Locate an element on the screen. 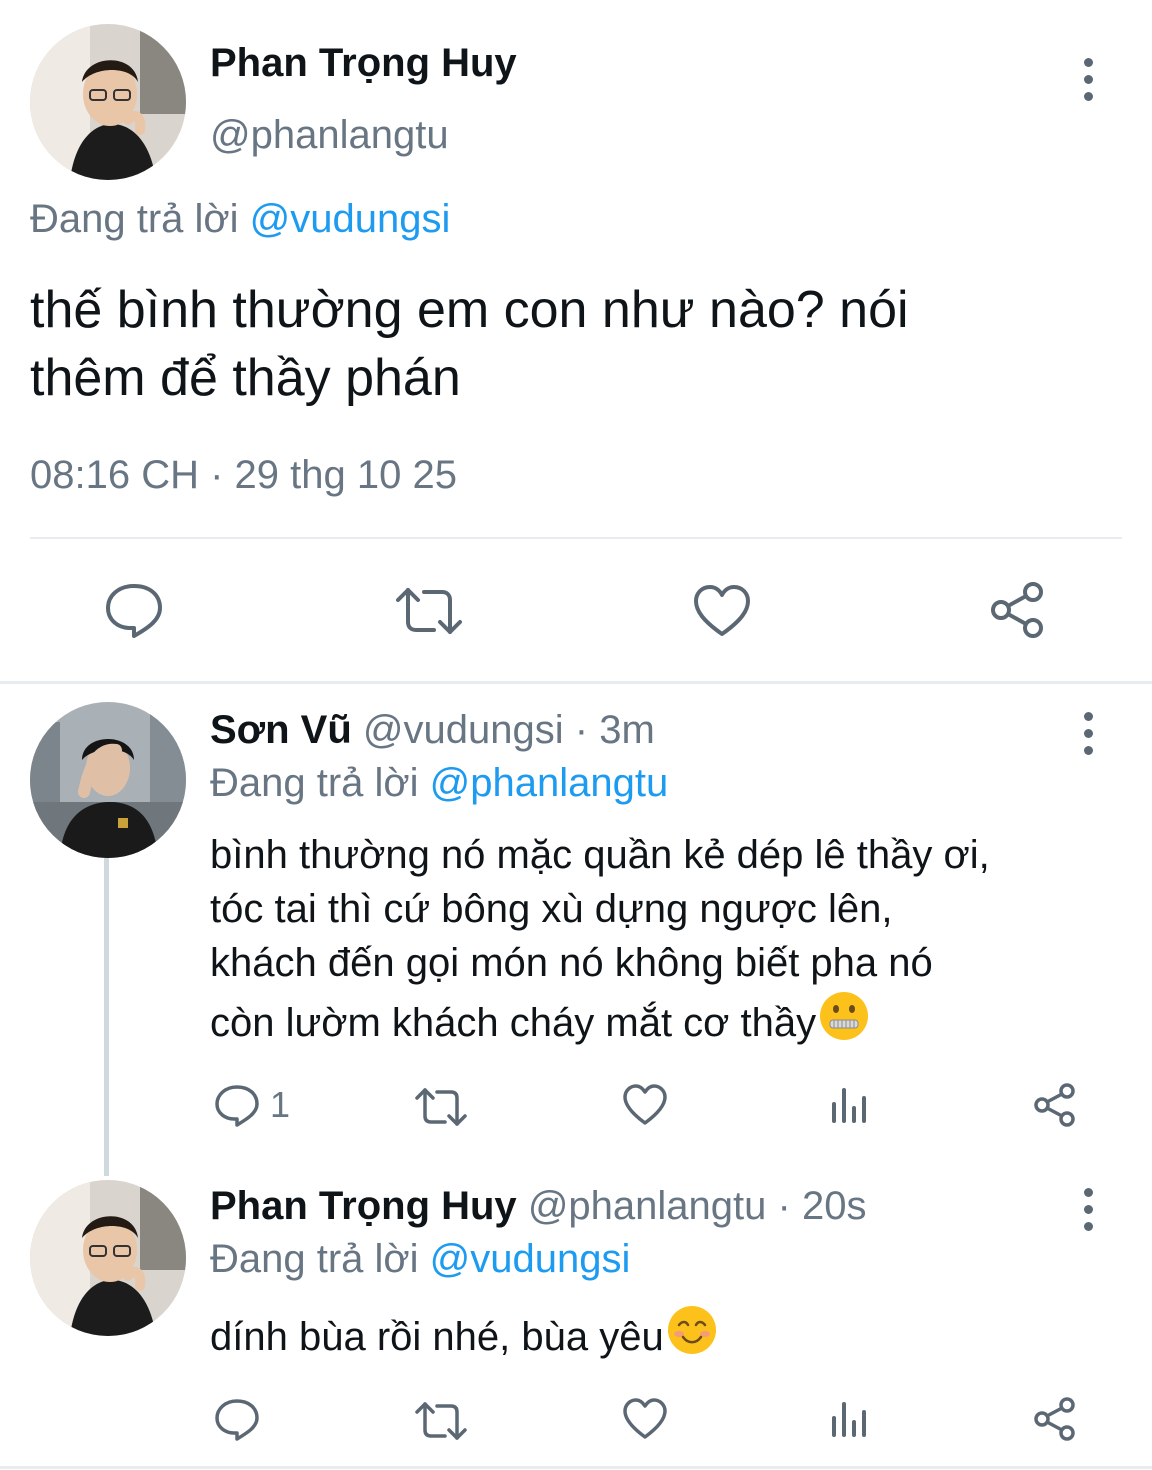  main-tweet-display-name: Phan Trọng Huy is located at coordinates (363, 63).